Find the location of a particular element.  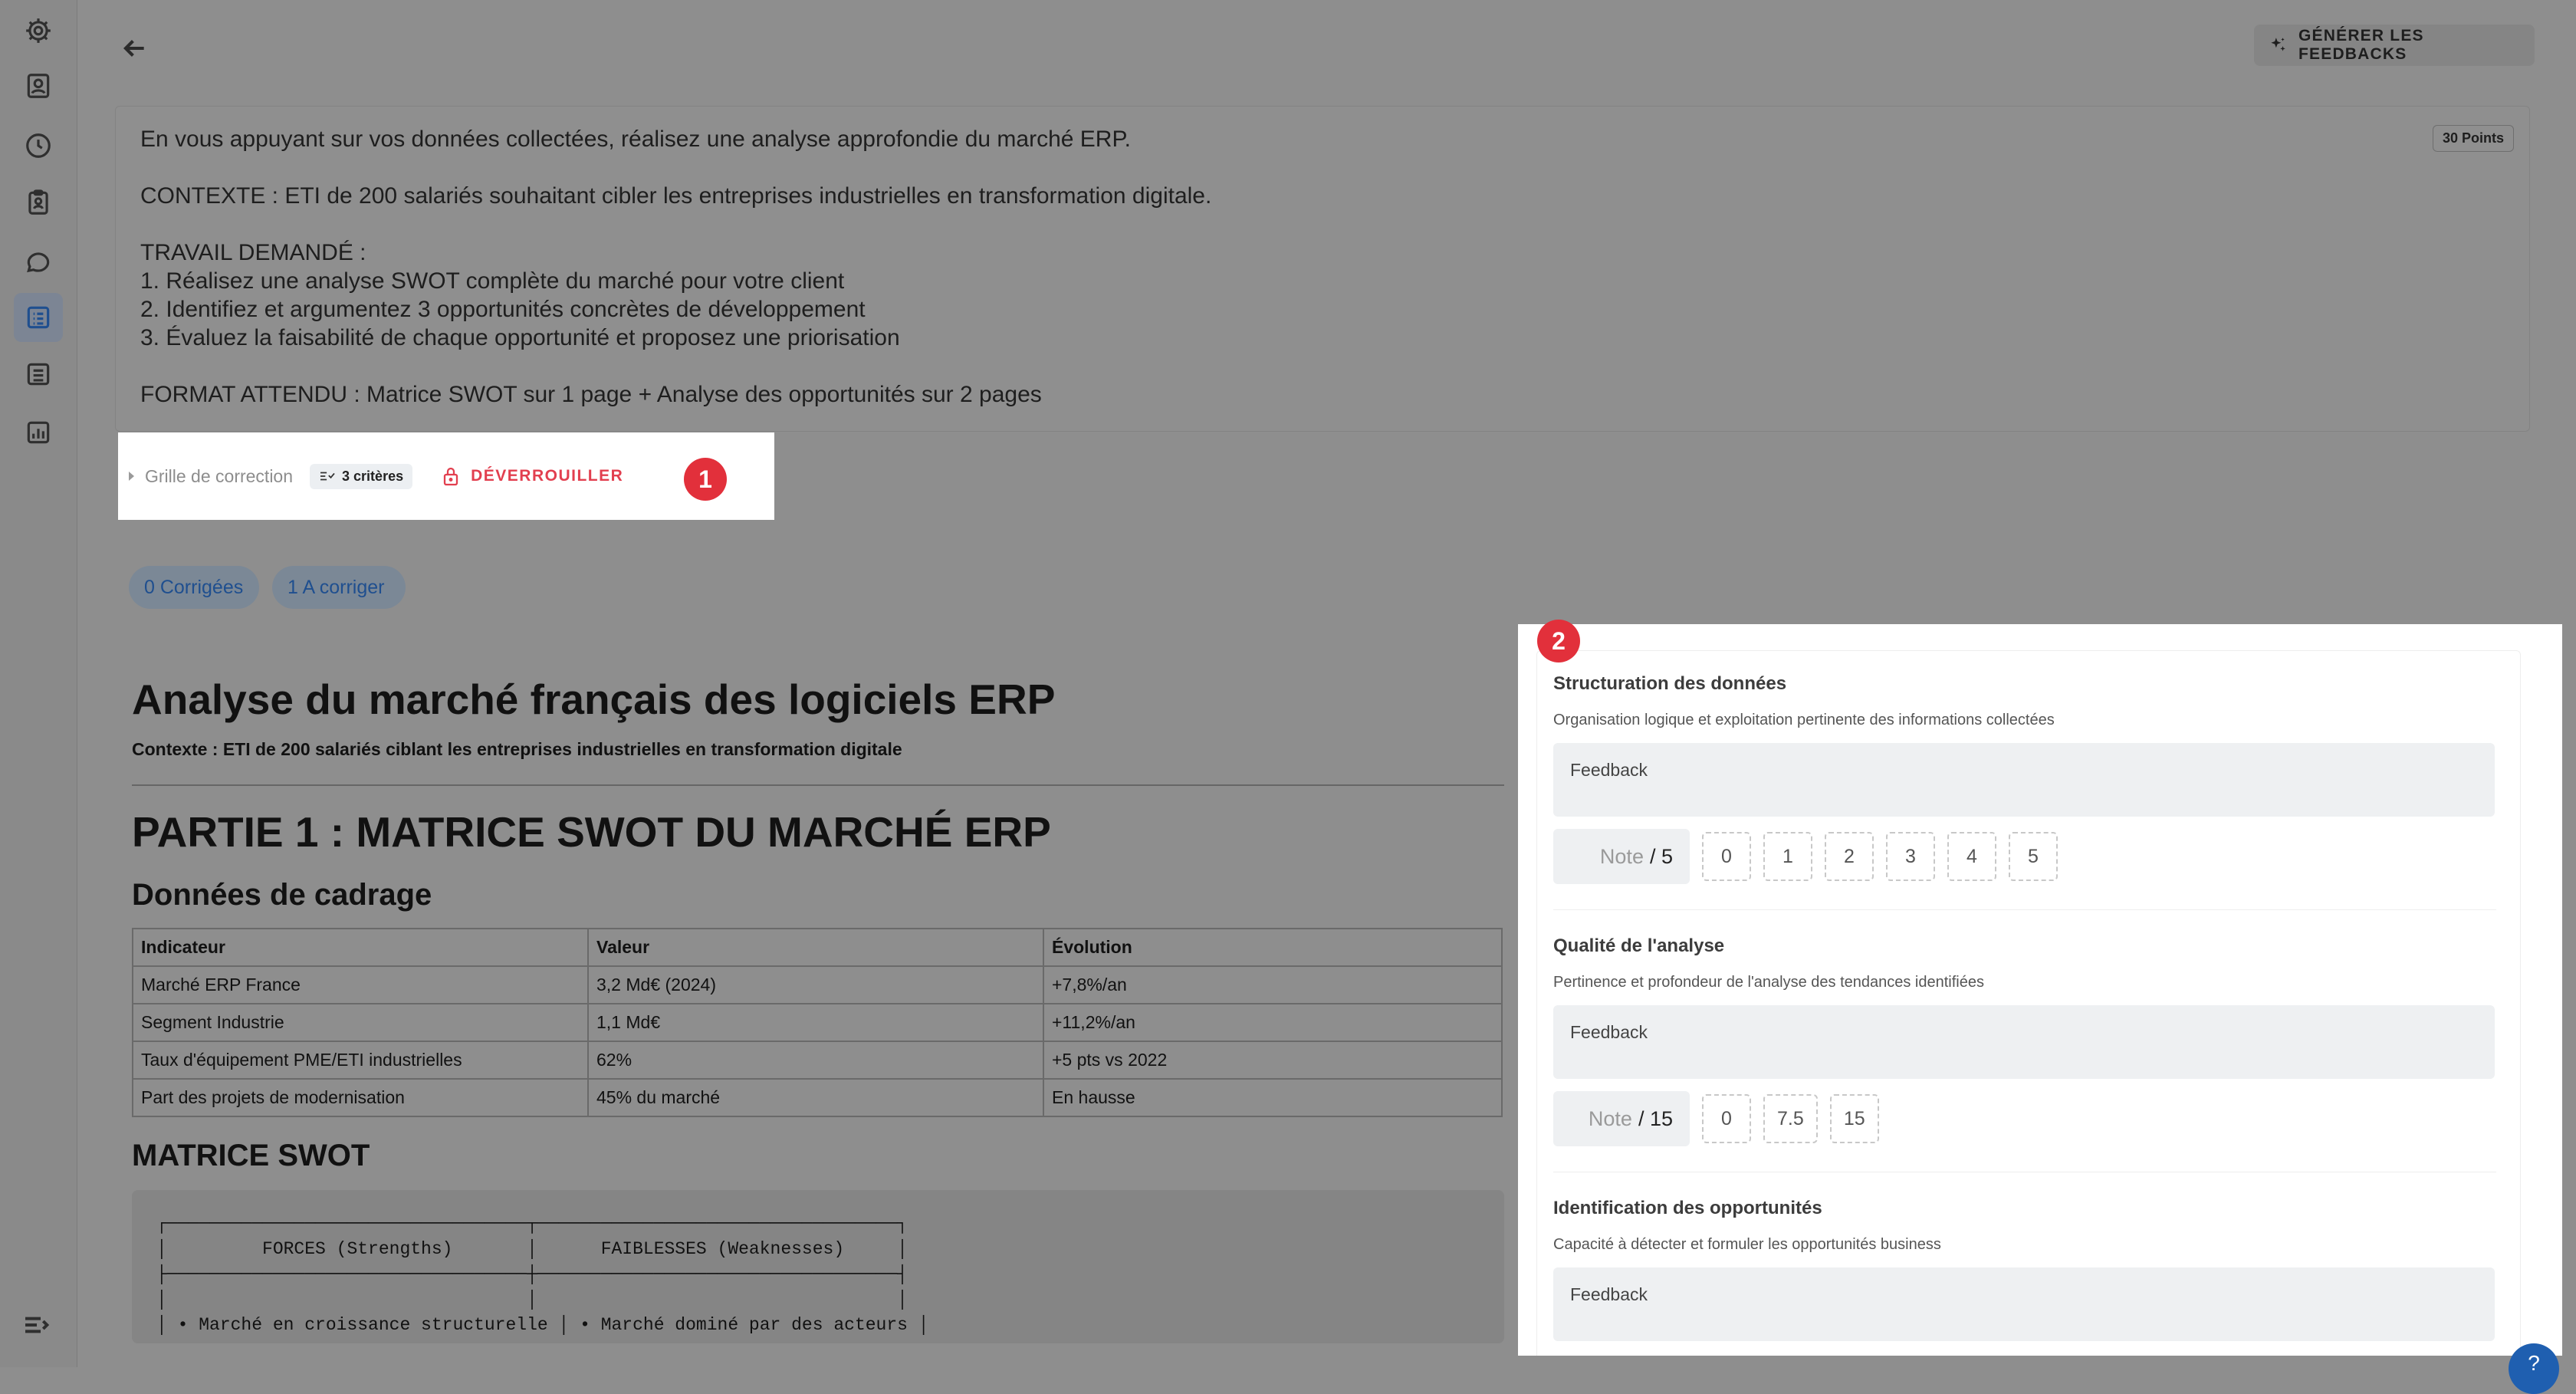

criterion-title: Structuration des données is located at coordinates (1670, 683).